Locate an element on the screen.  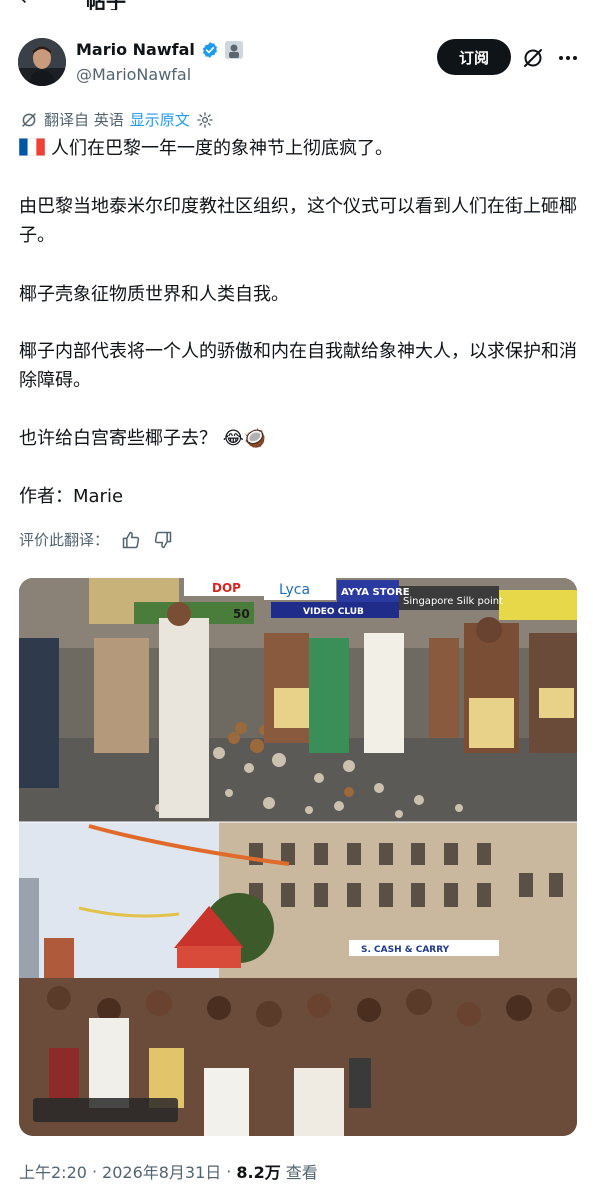
post-text-para2: 由巴黎当地泰米尔印度教社区组织，这个仪式可以看到人们在街上砸椰子。 is located at coordinates (298, 221).